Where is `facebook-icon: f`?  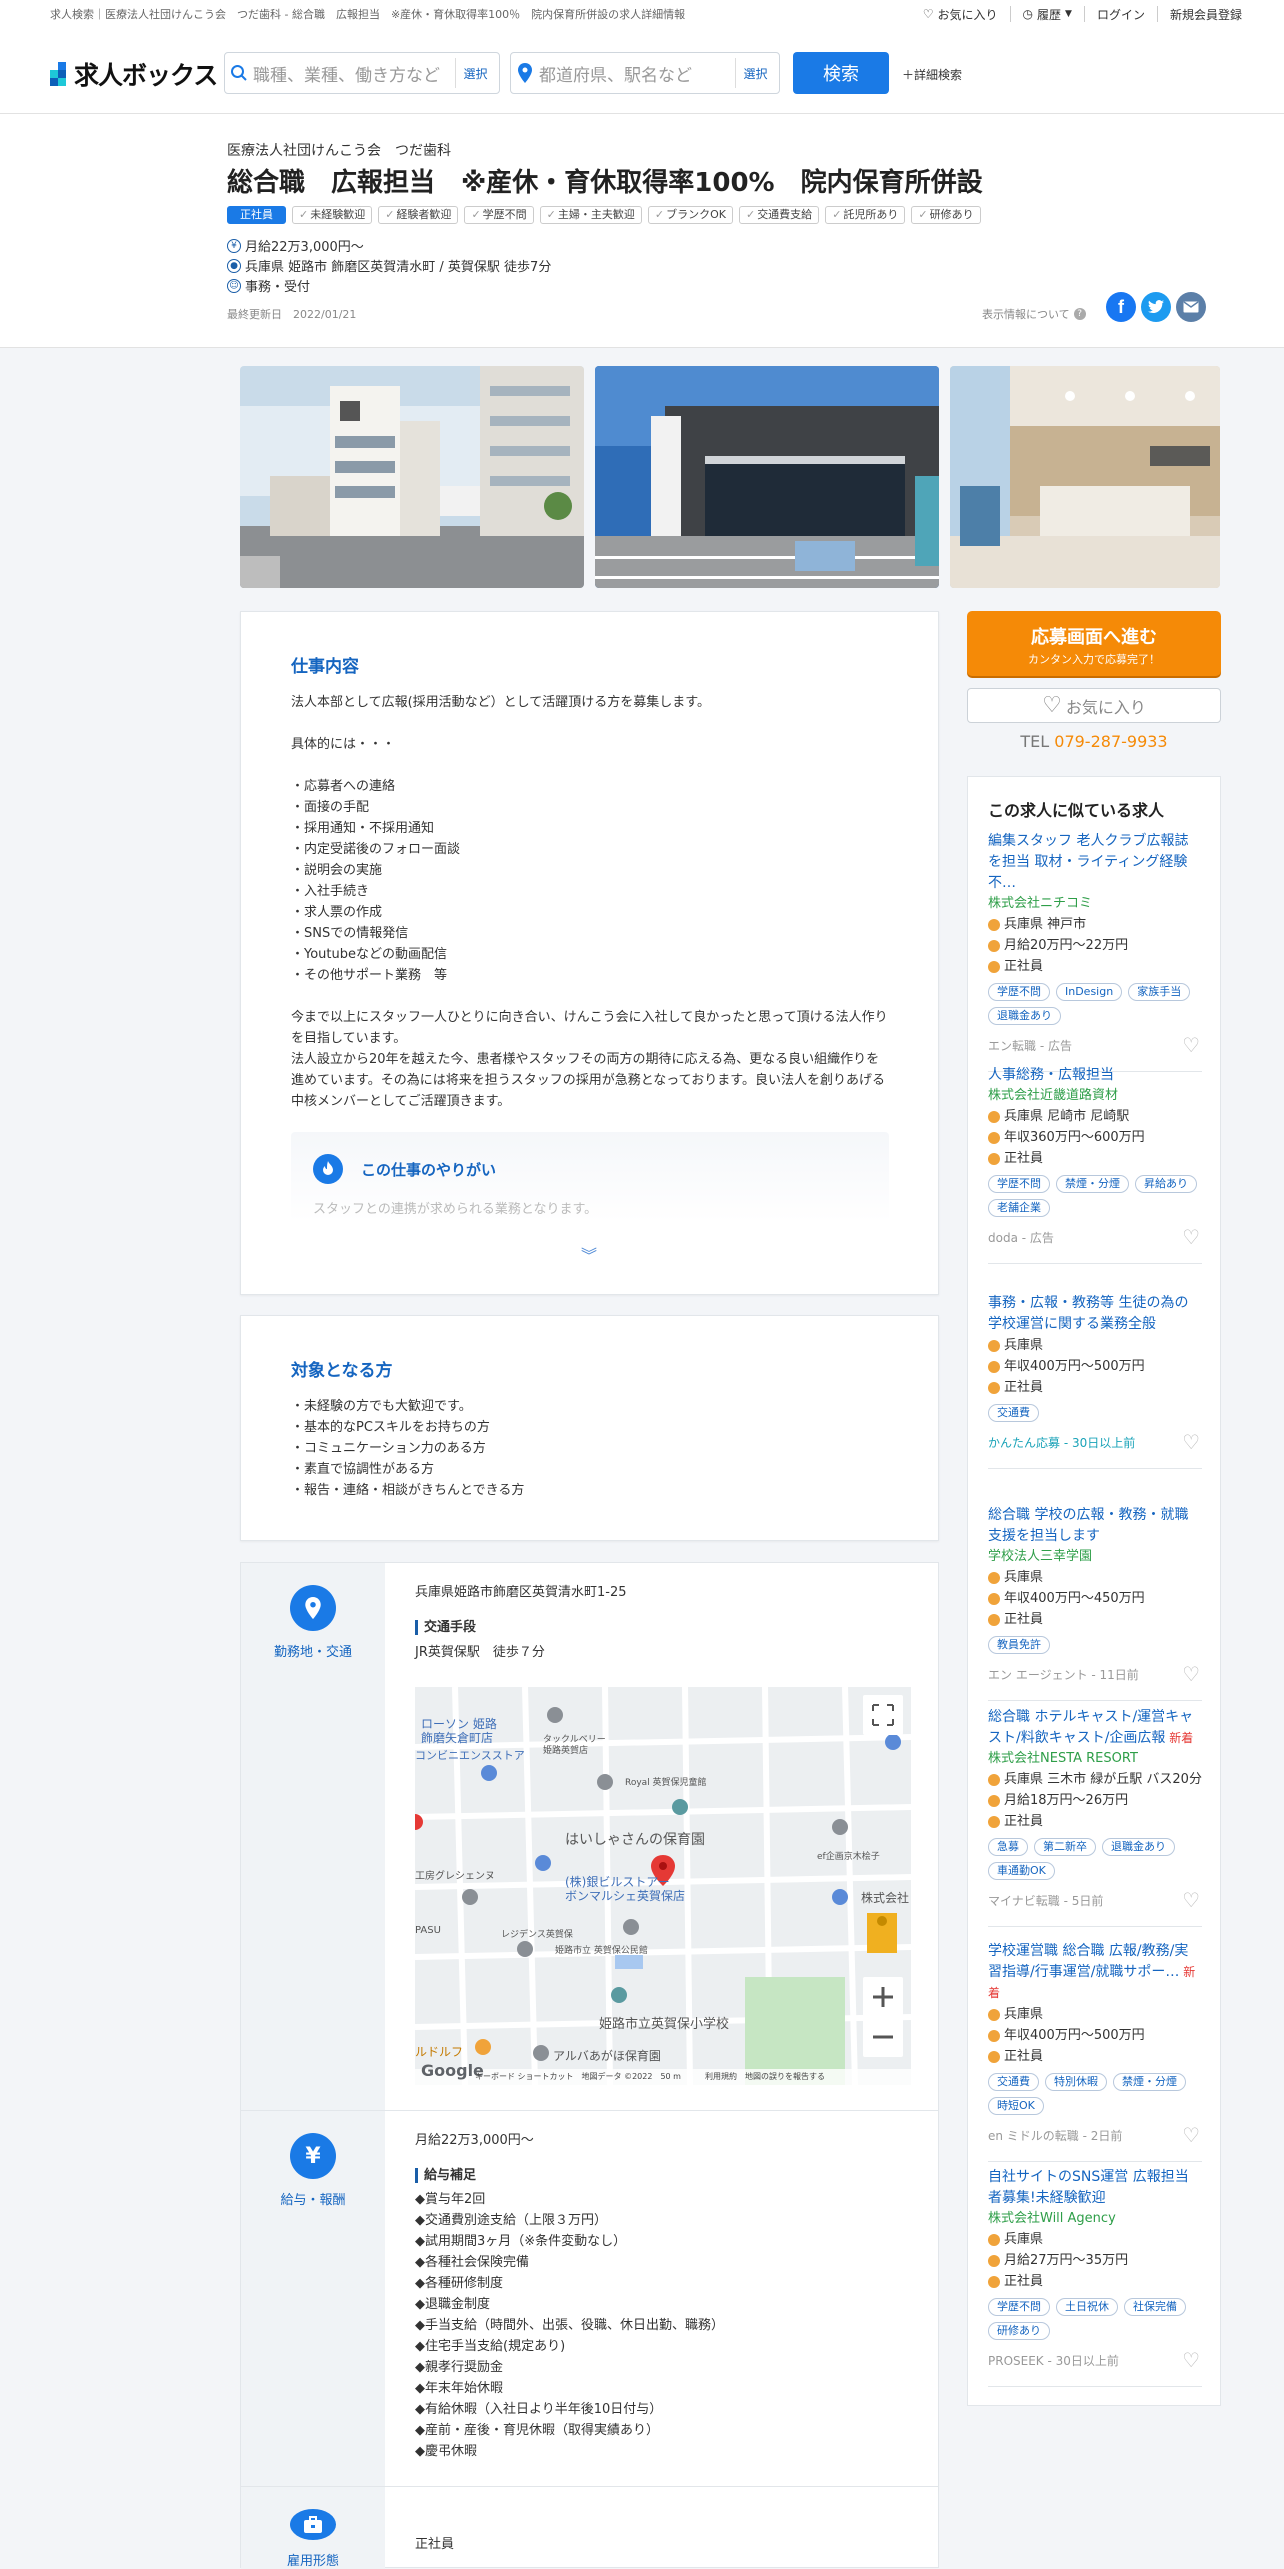
facebook-icon: f is located at coordinates (1121, 306).